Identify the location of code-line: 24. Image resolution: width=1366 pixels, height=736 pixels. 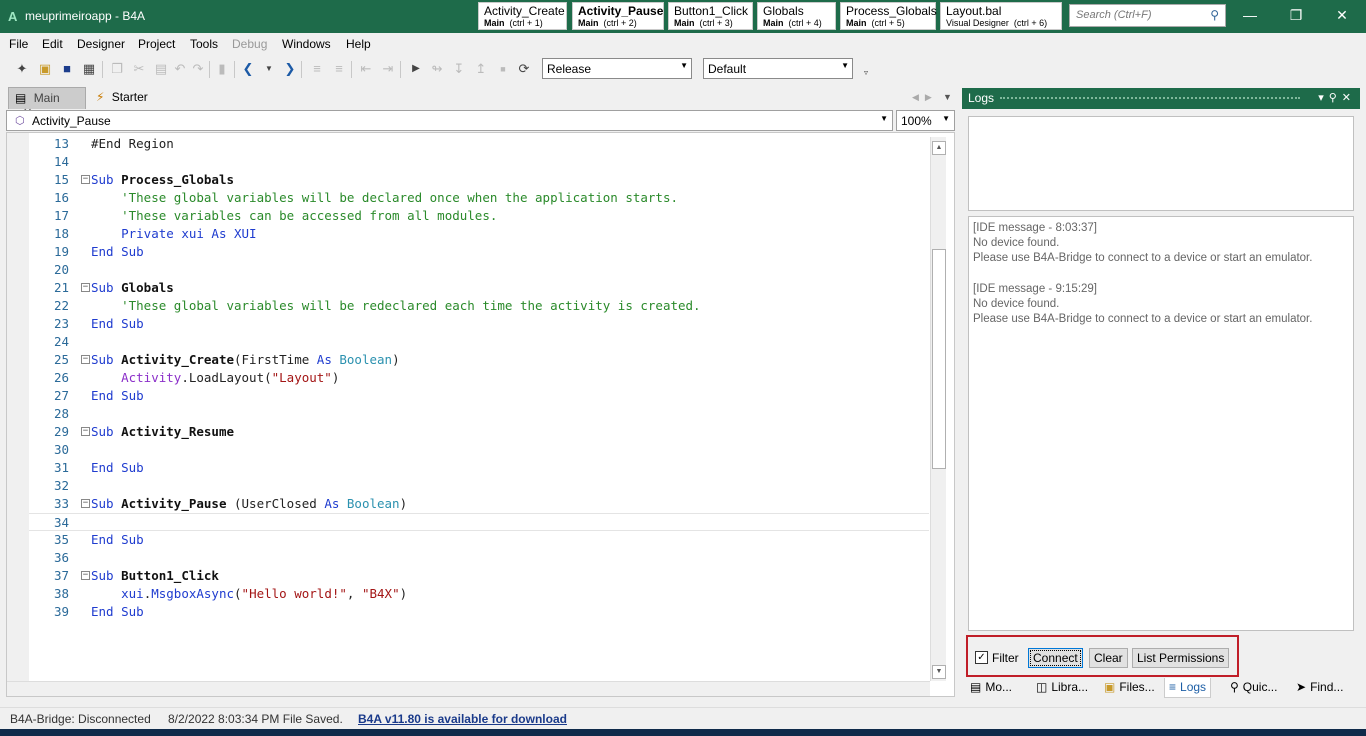
(479, 342).